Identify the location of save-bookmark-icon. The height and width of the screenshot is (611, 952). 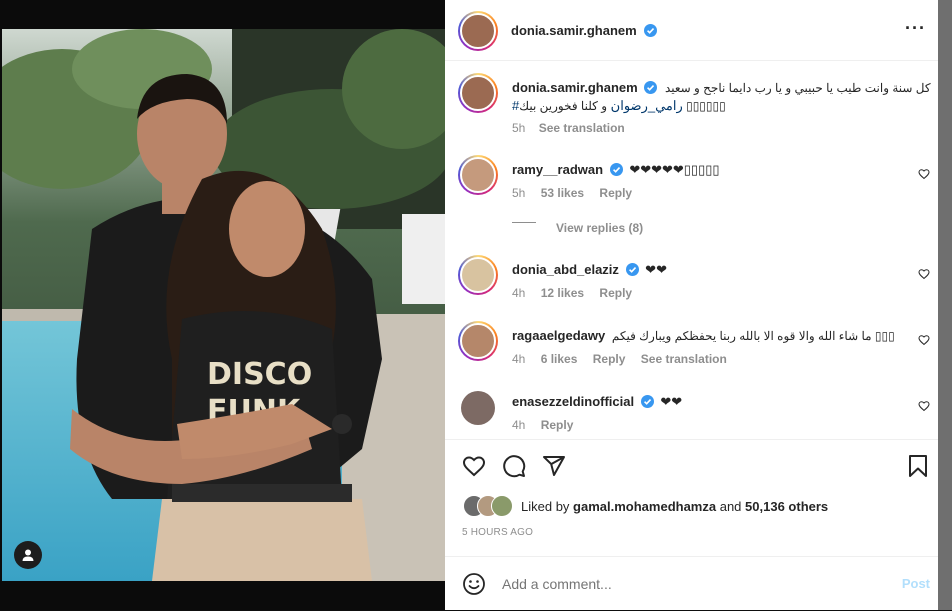
(918, 466).